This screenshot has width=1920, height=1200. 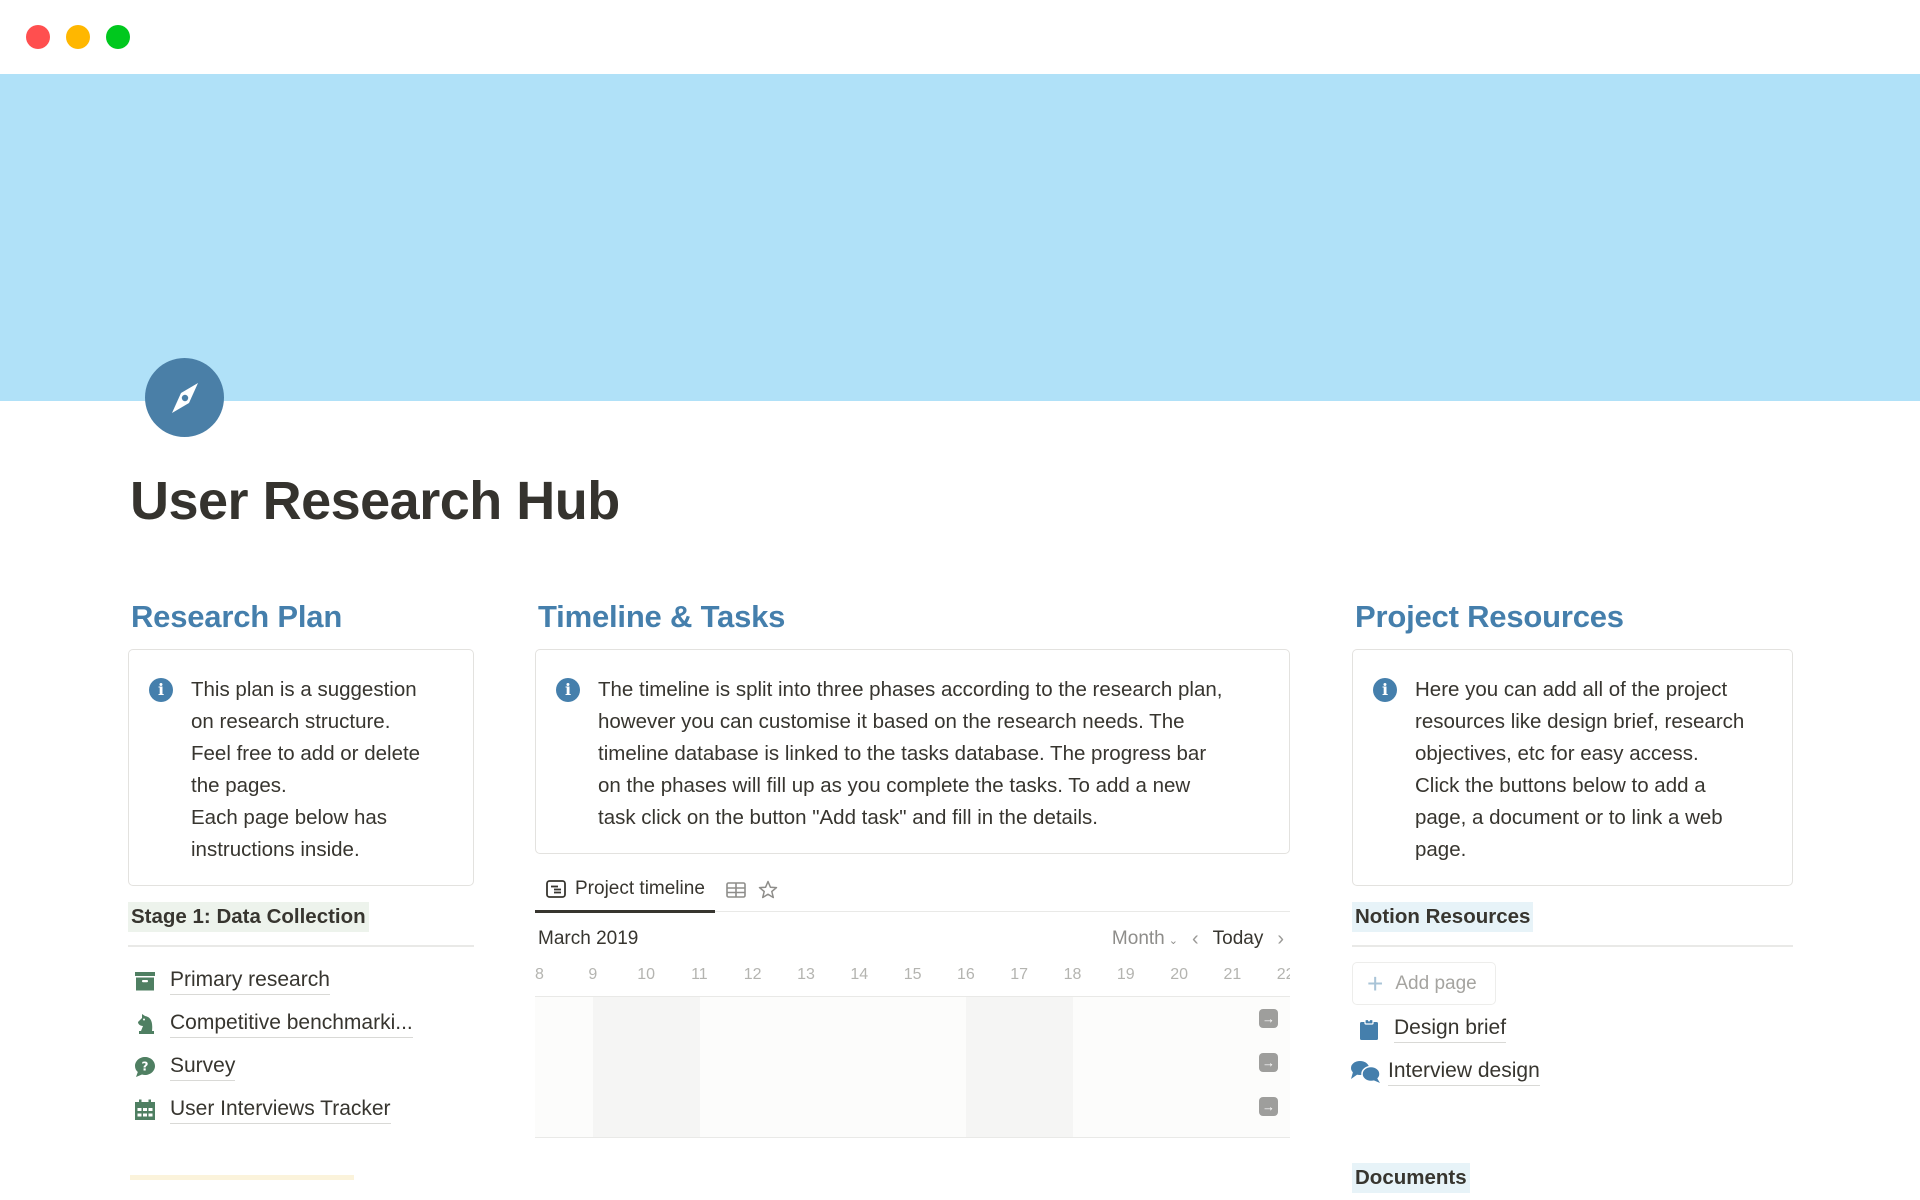 What do you see at coordinates (250, 980) in the screenshot?
I see `page-link-label: Primary research` at bounding box center [250, 980].